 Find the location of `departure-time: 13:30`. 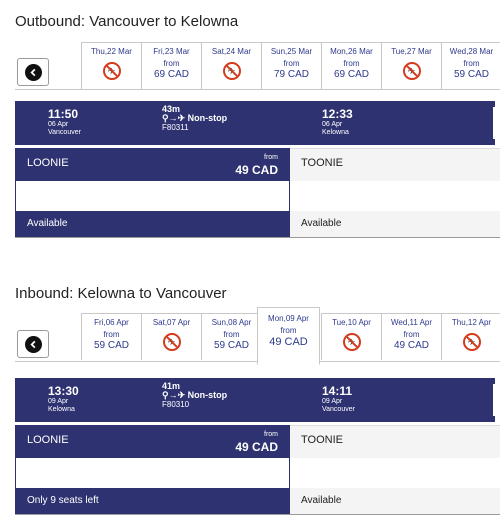

departure-time: 13:30 is located at coordinates (63, 391).